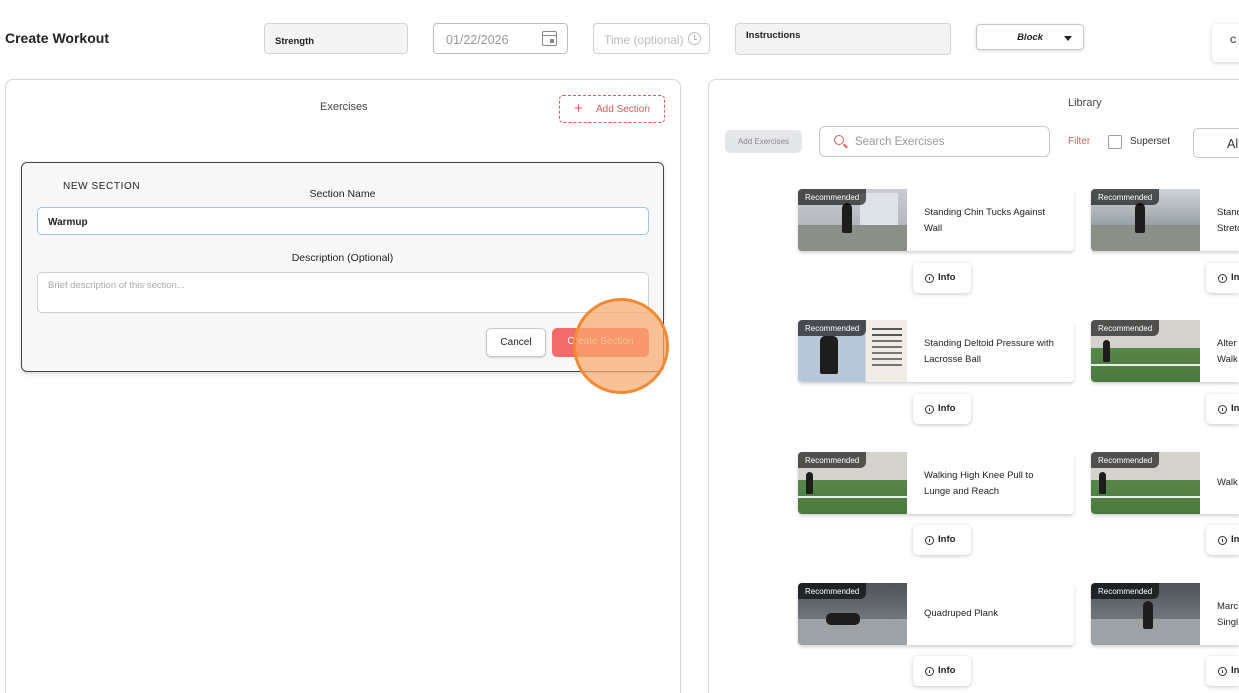 The height and width of the screenshot is (693, 1239). I want to click on page-title: Create Workout, so click(57, 38).